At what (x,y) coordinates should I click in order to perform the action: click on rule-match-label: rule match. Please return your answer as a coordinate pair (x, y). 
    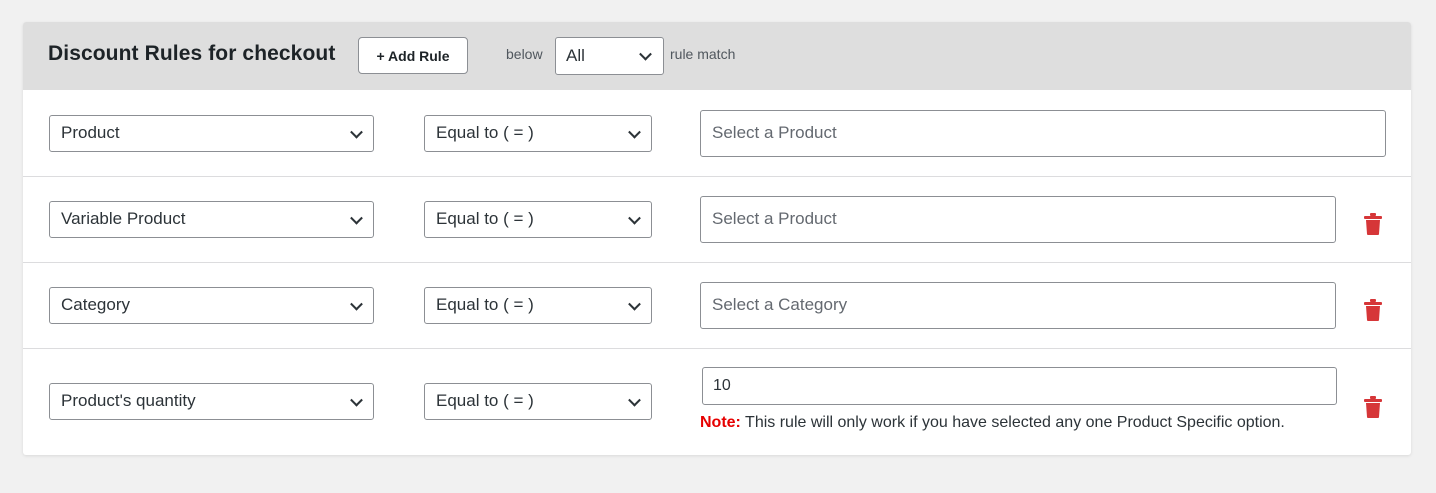
    Looking at the image, I should click on (703, 54).